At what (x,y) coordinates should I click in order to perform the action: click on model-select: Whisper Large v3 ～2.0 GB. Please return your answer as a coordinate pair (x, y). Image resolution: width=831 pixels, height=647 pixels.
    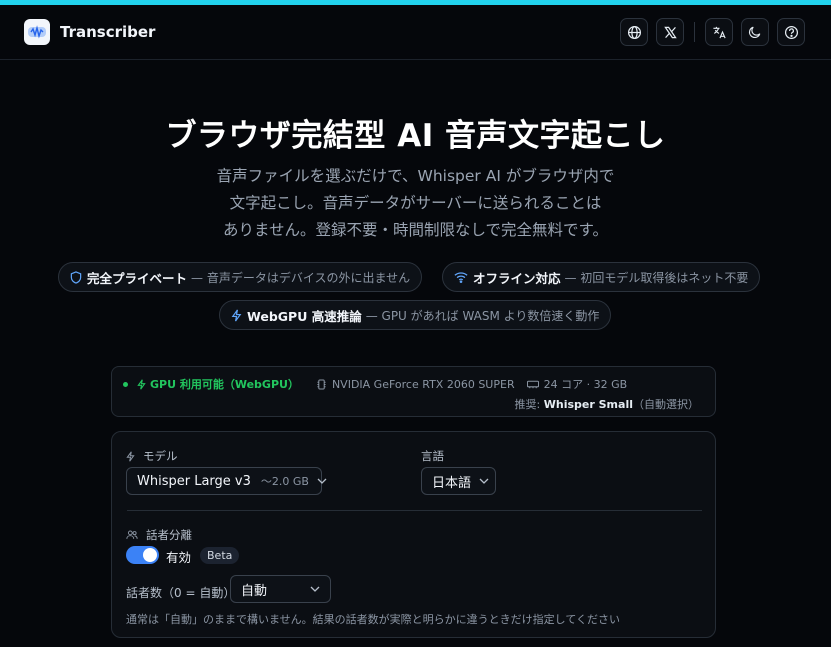
    Looking at the image, I should click on (226, 481).